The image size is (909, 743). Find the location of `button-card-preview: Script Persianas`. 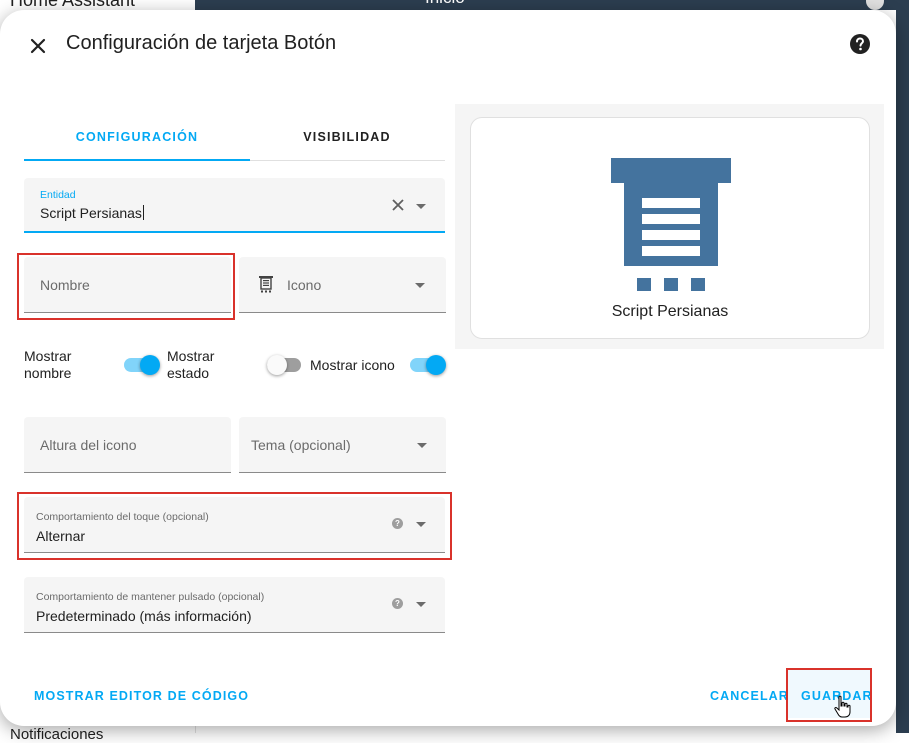

button-card-preview: Script Persianas is located at coordinates (670, 228).